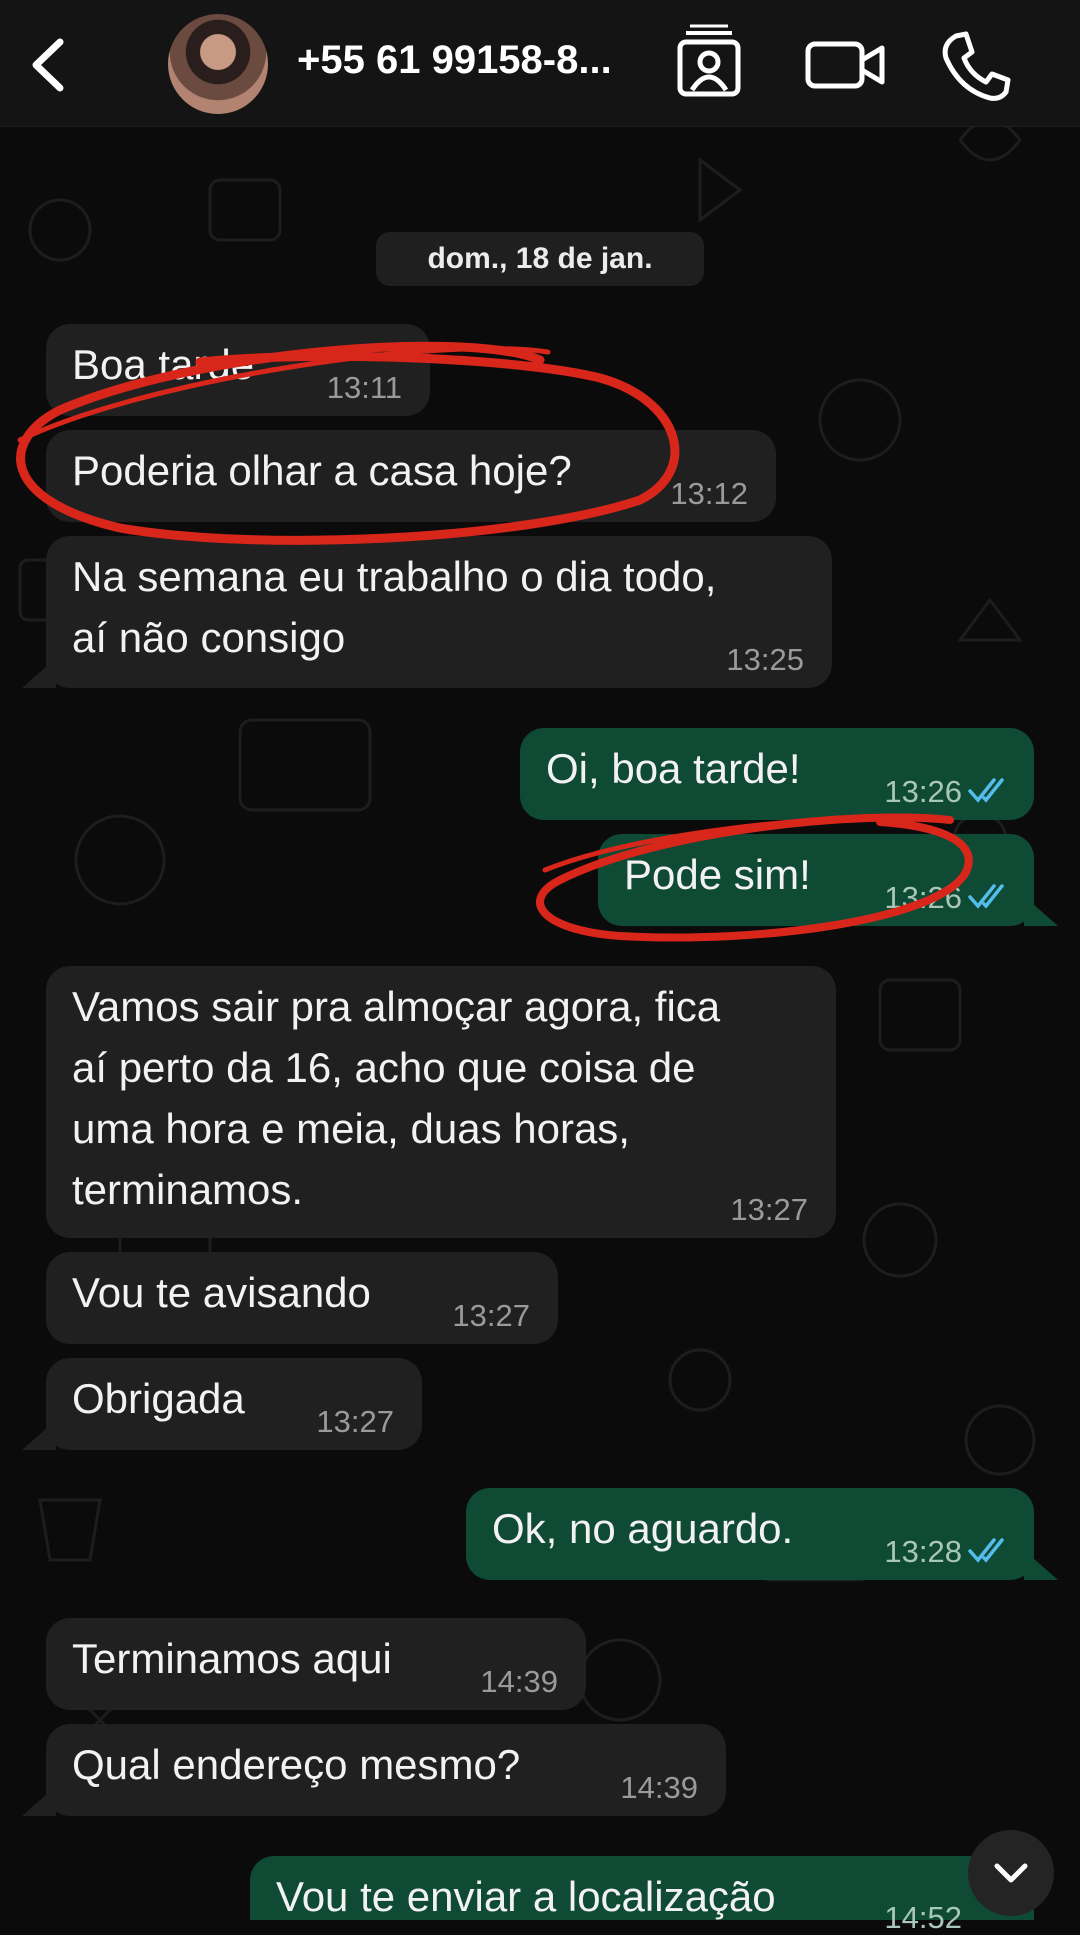  I want to click on message-incoming: Vou te avisando 13:27, so click(302, 1298).